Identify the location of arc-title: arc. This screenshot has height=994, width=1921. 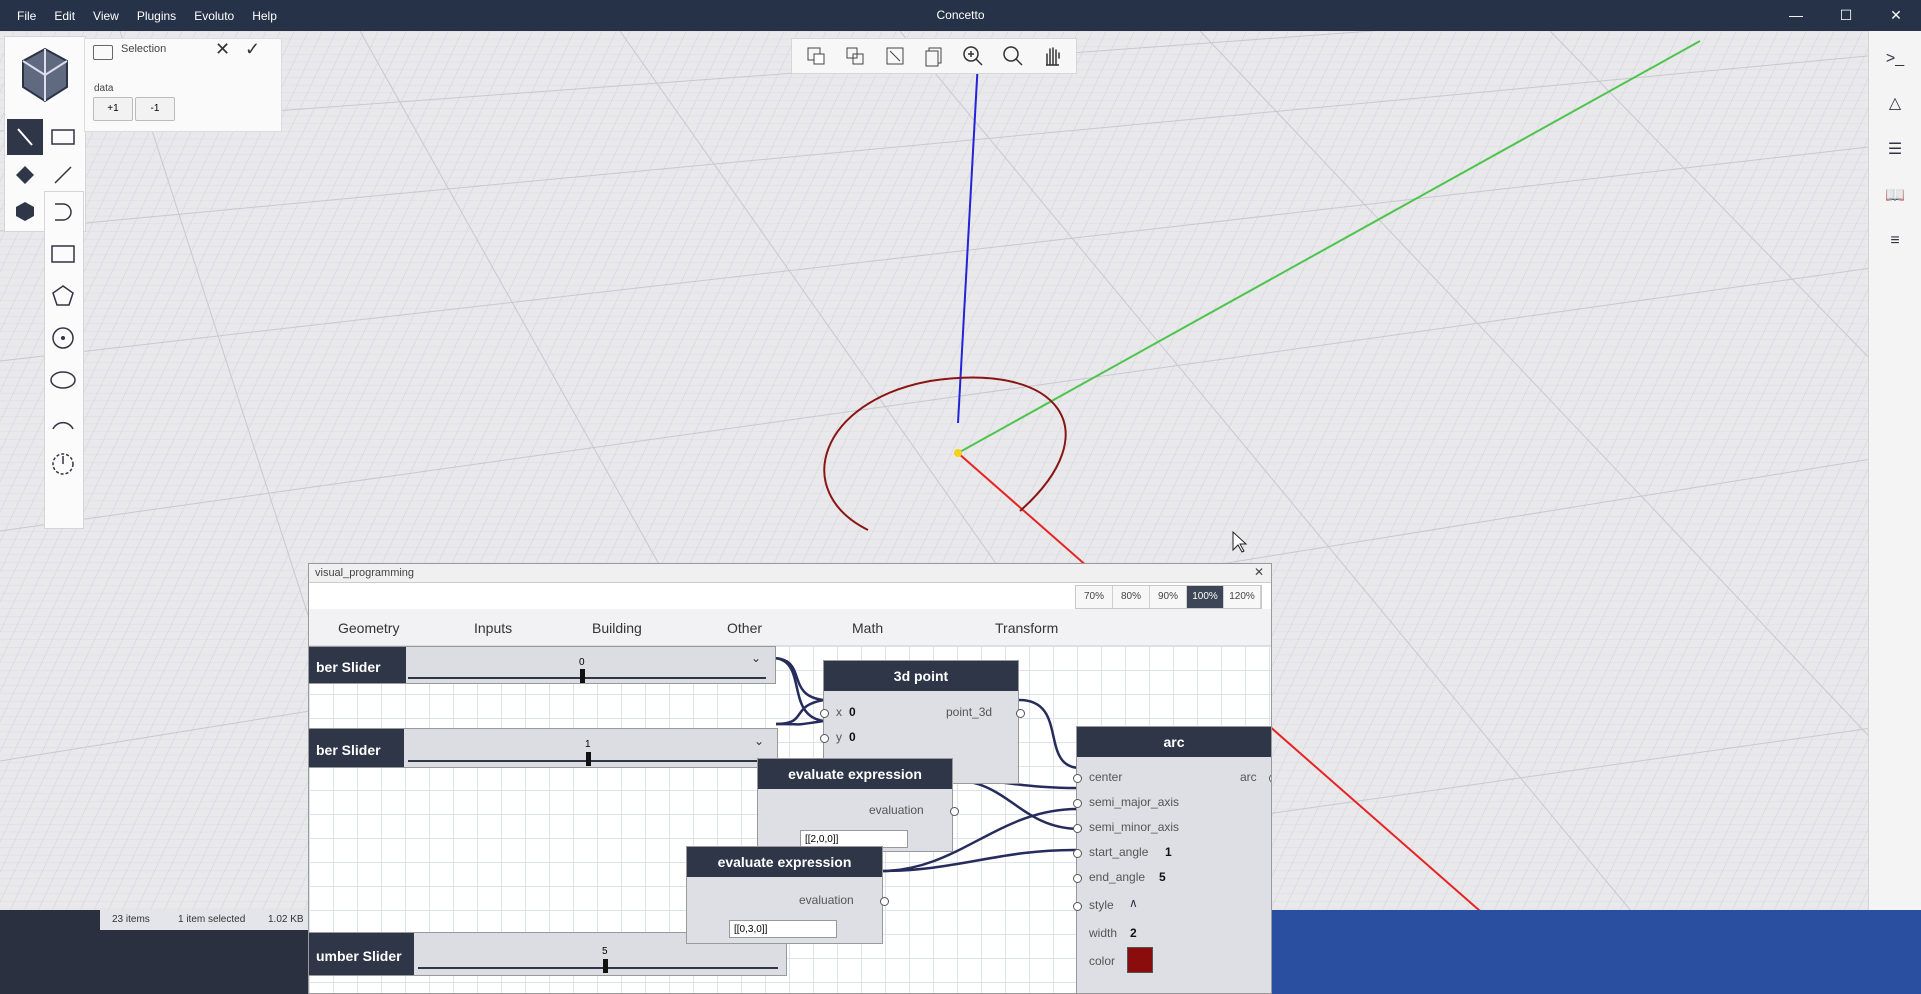
(1174, 742).